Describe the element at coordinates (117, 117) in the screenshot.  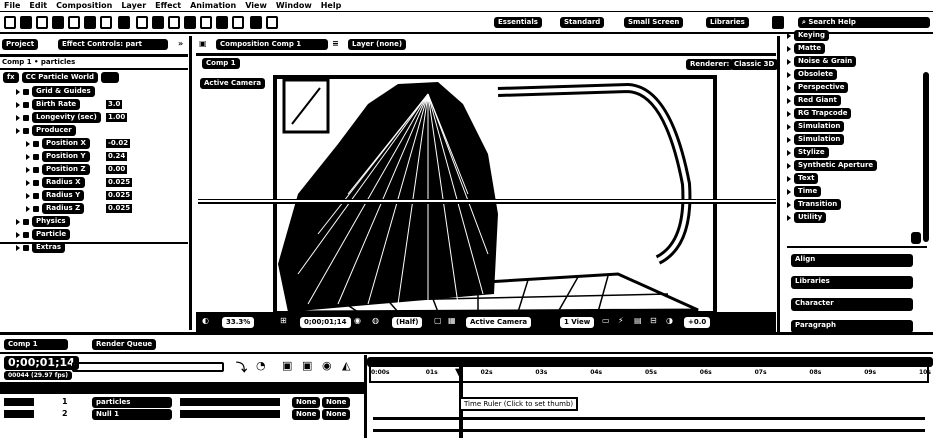
I see `property-value: 1.00` at that location.